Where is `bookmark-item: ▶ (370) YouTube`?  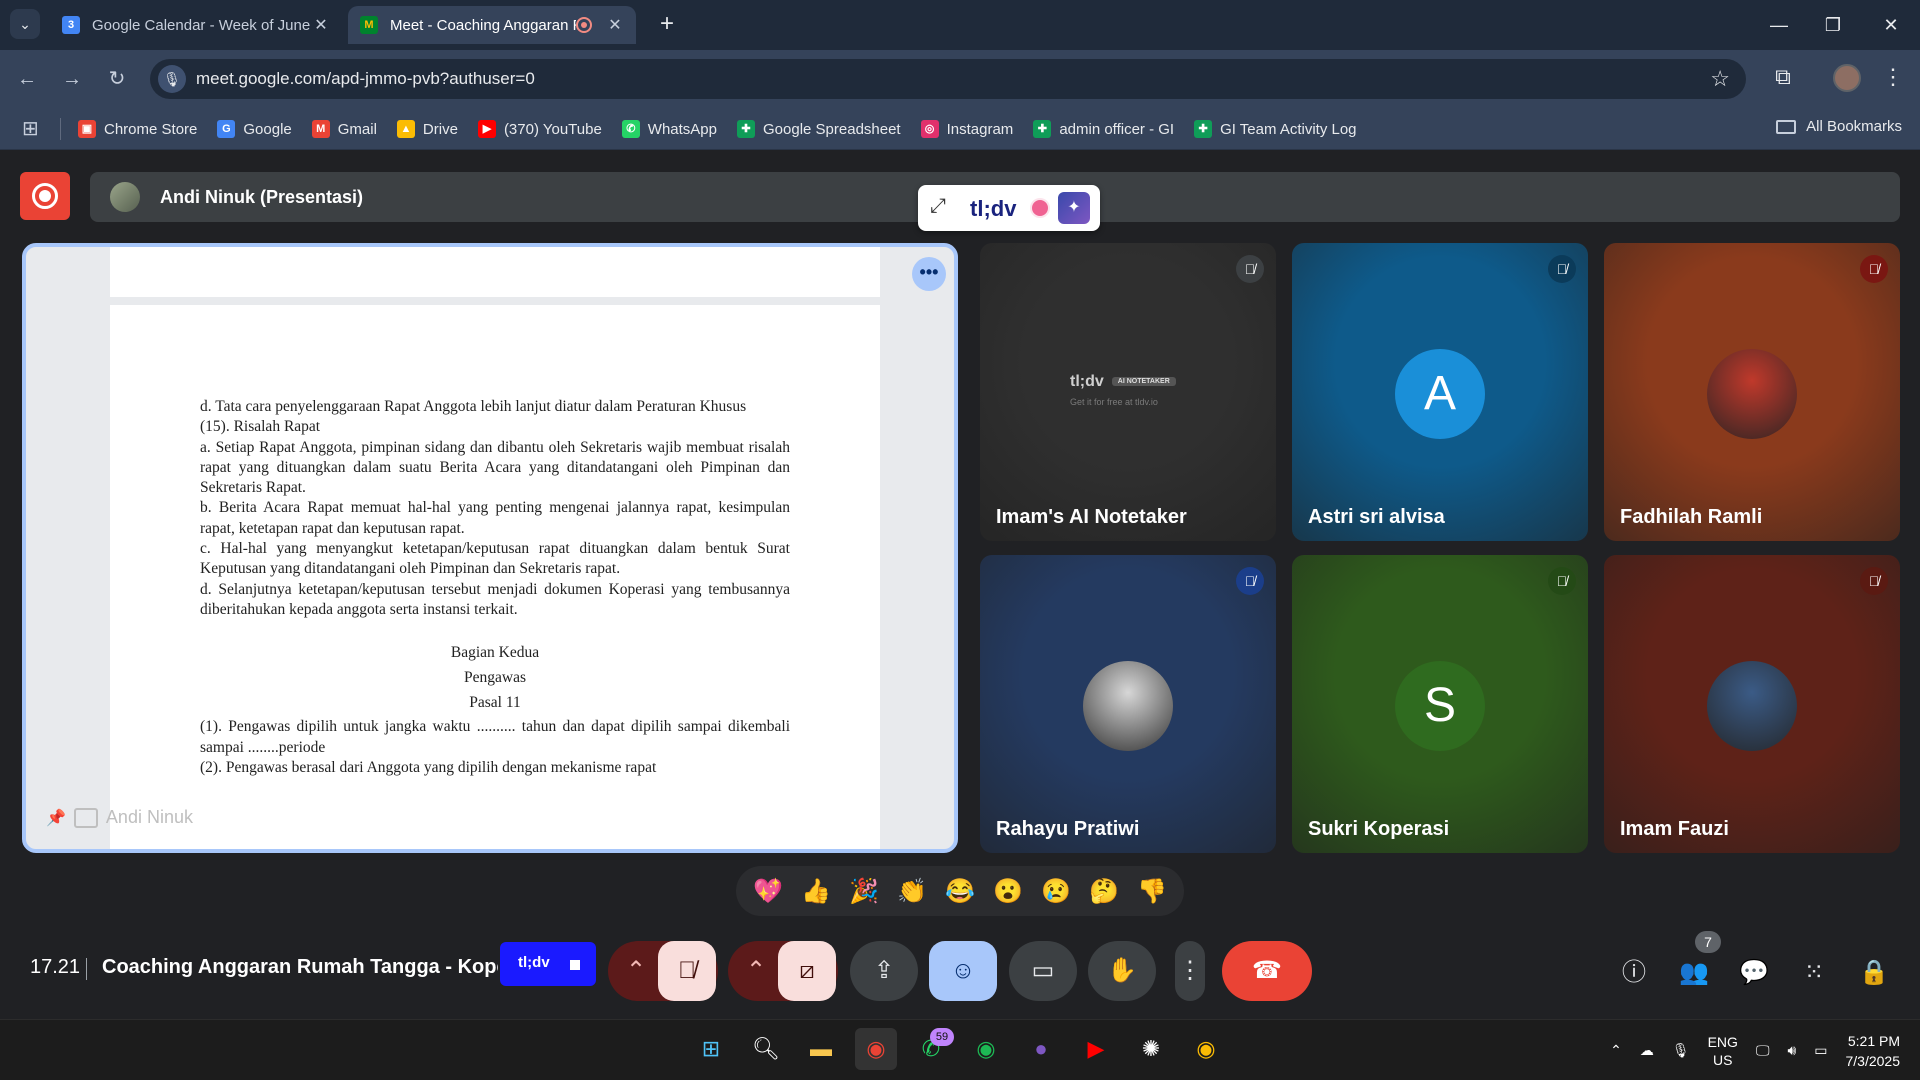
bookmark-item: ▶ (370) YouTube is located at coordinates (539, 129).